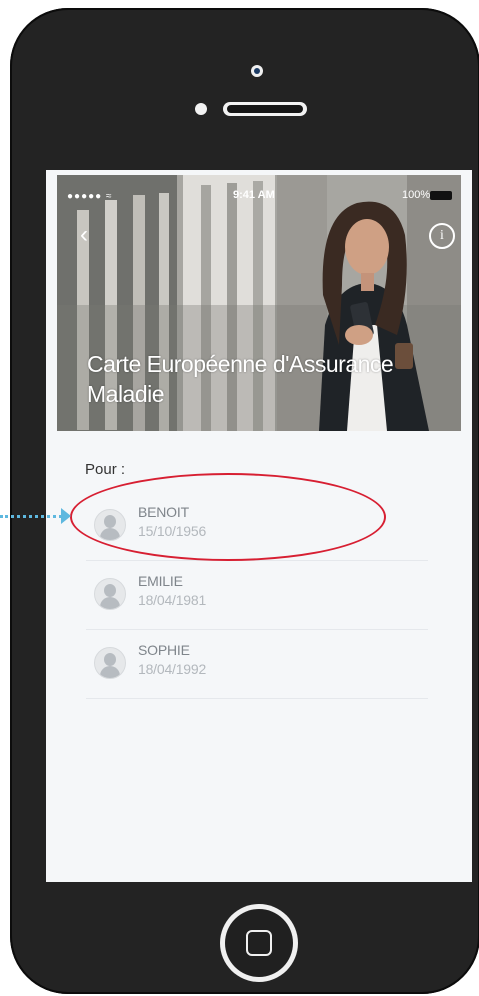  I want to click on beneficiary-name: SOPHIE, so click(164, 650).